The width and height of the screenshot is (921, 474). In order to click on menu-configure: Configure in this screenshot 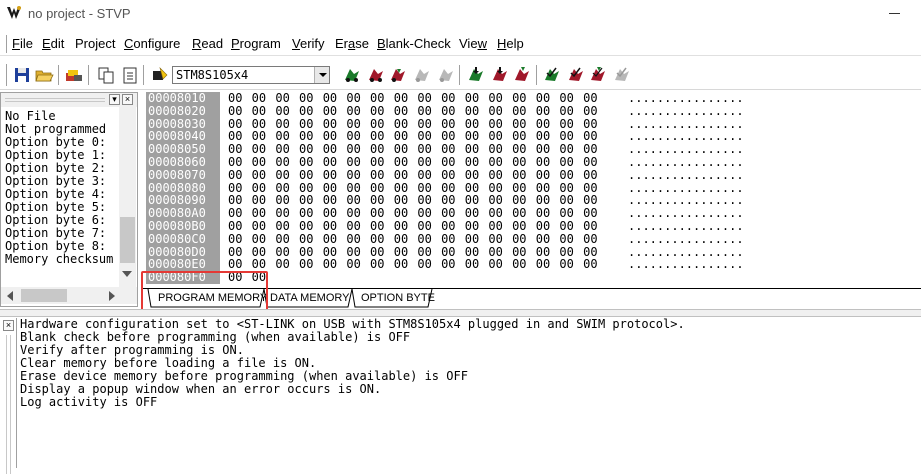, I will do `click(152, 43)`.